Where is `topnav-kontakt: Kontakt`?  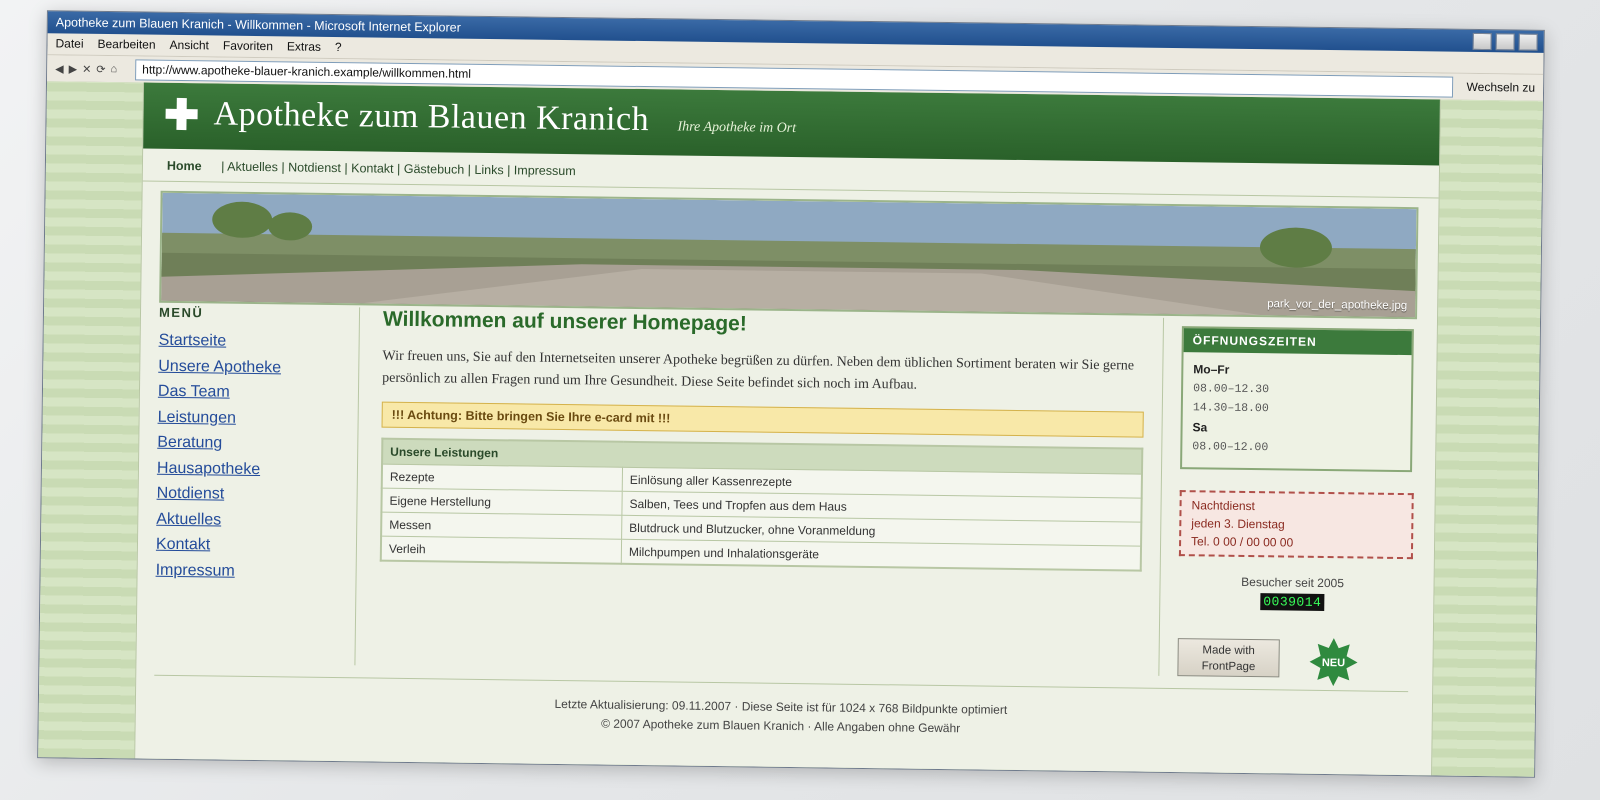 topnav-kontakt: Kontakt is located at coordinates (372, 168).